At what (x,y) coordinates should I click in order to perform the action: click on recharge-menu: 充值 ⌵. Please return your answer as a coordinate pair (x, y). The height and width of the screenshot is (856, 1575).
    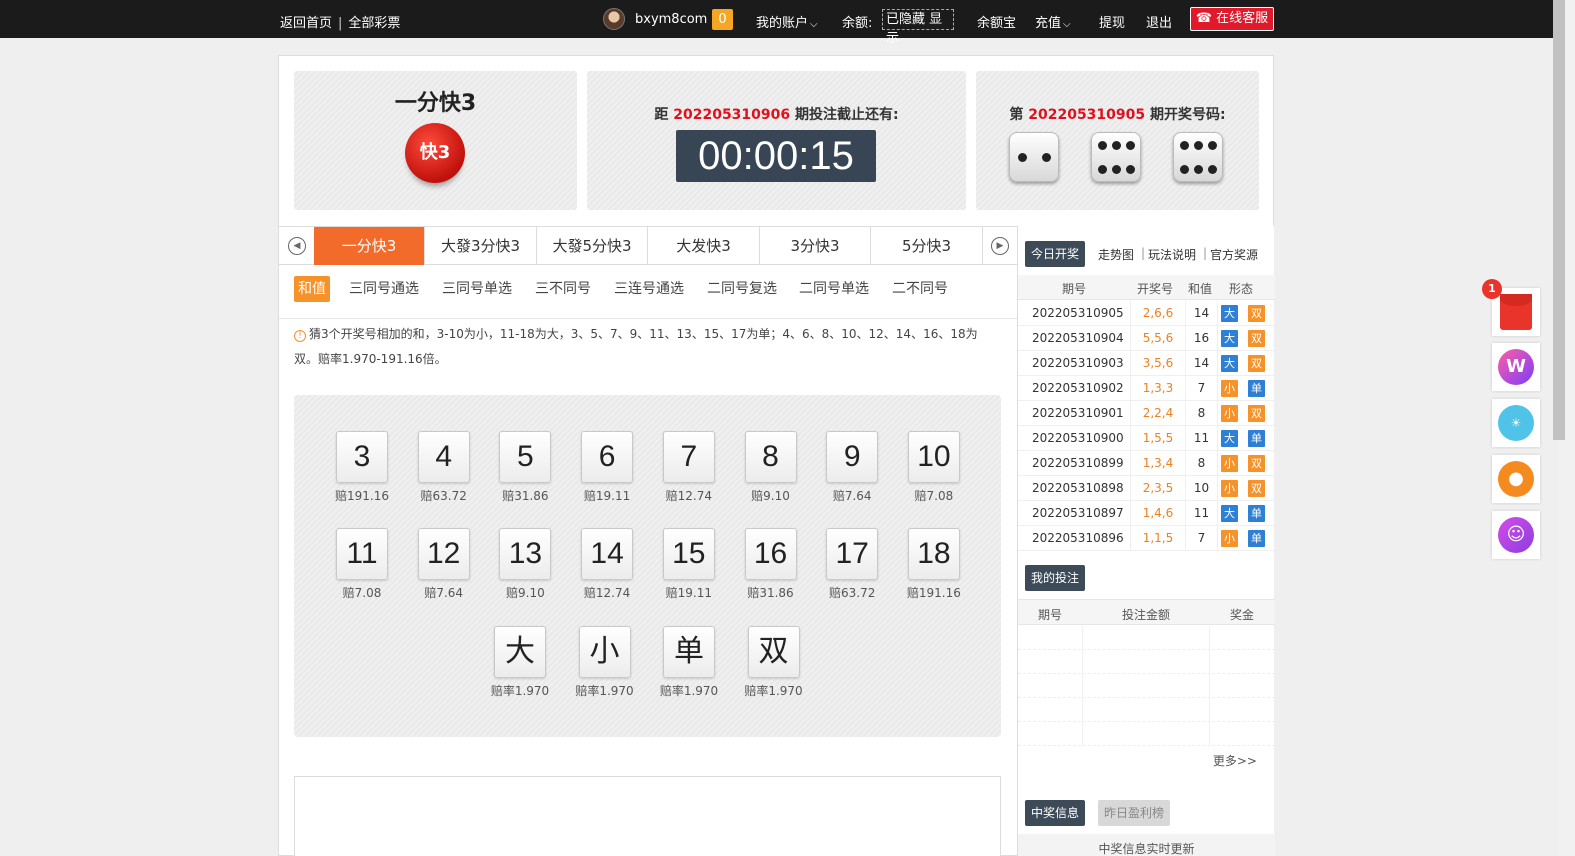
    Looking at the image, I should click on (1053, 21).